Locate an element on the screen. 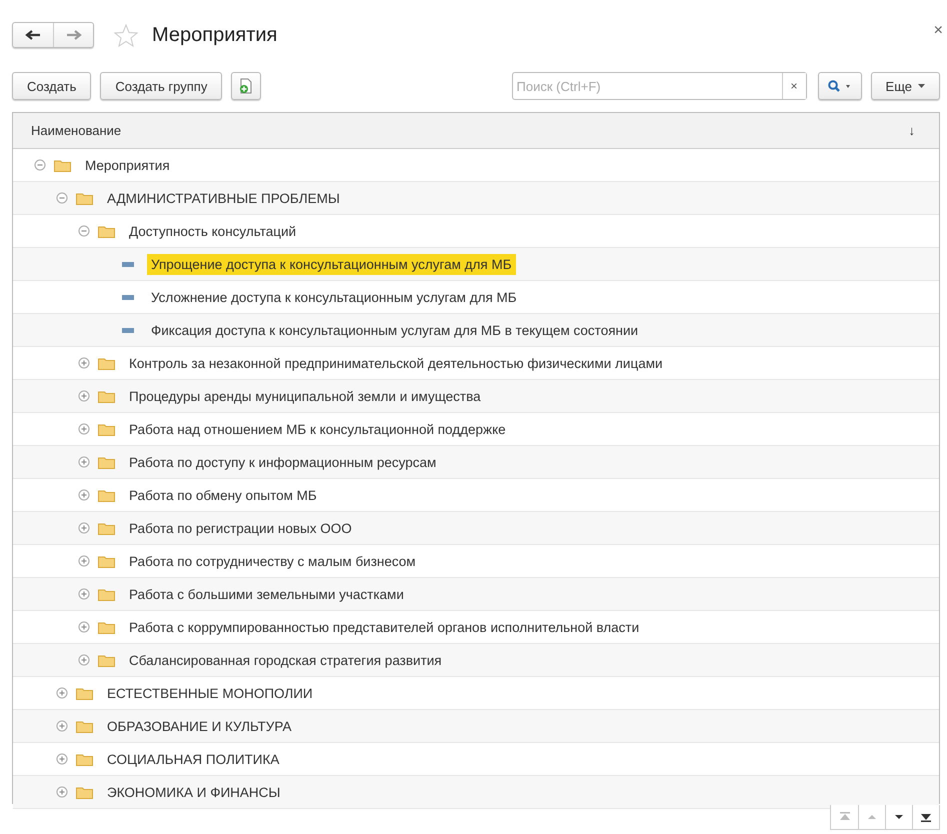  last-icon is located at coordinates (926, 818).